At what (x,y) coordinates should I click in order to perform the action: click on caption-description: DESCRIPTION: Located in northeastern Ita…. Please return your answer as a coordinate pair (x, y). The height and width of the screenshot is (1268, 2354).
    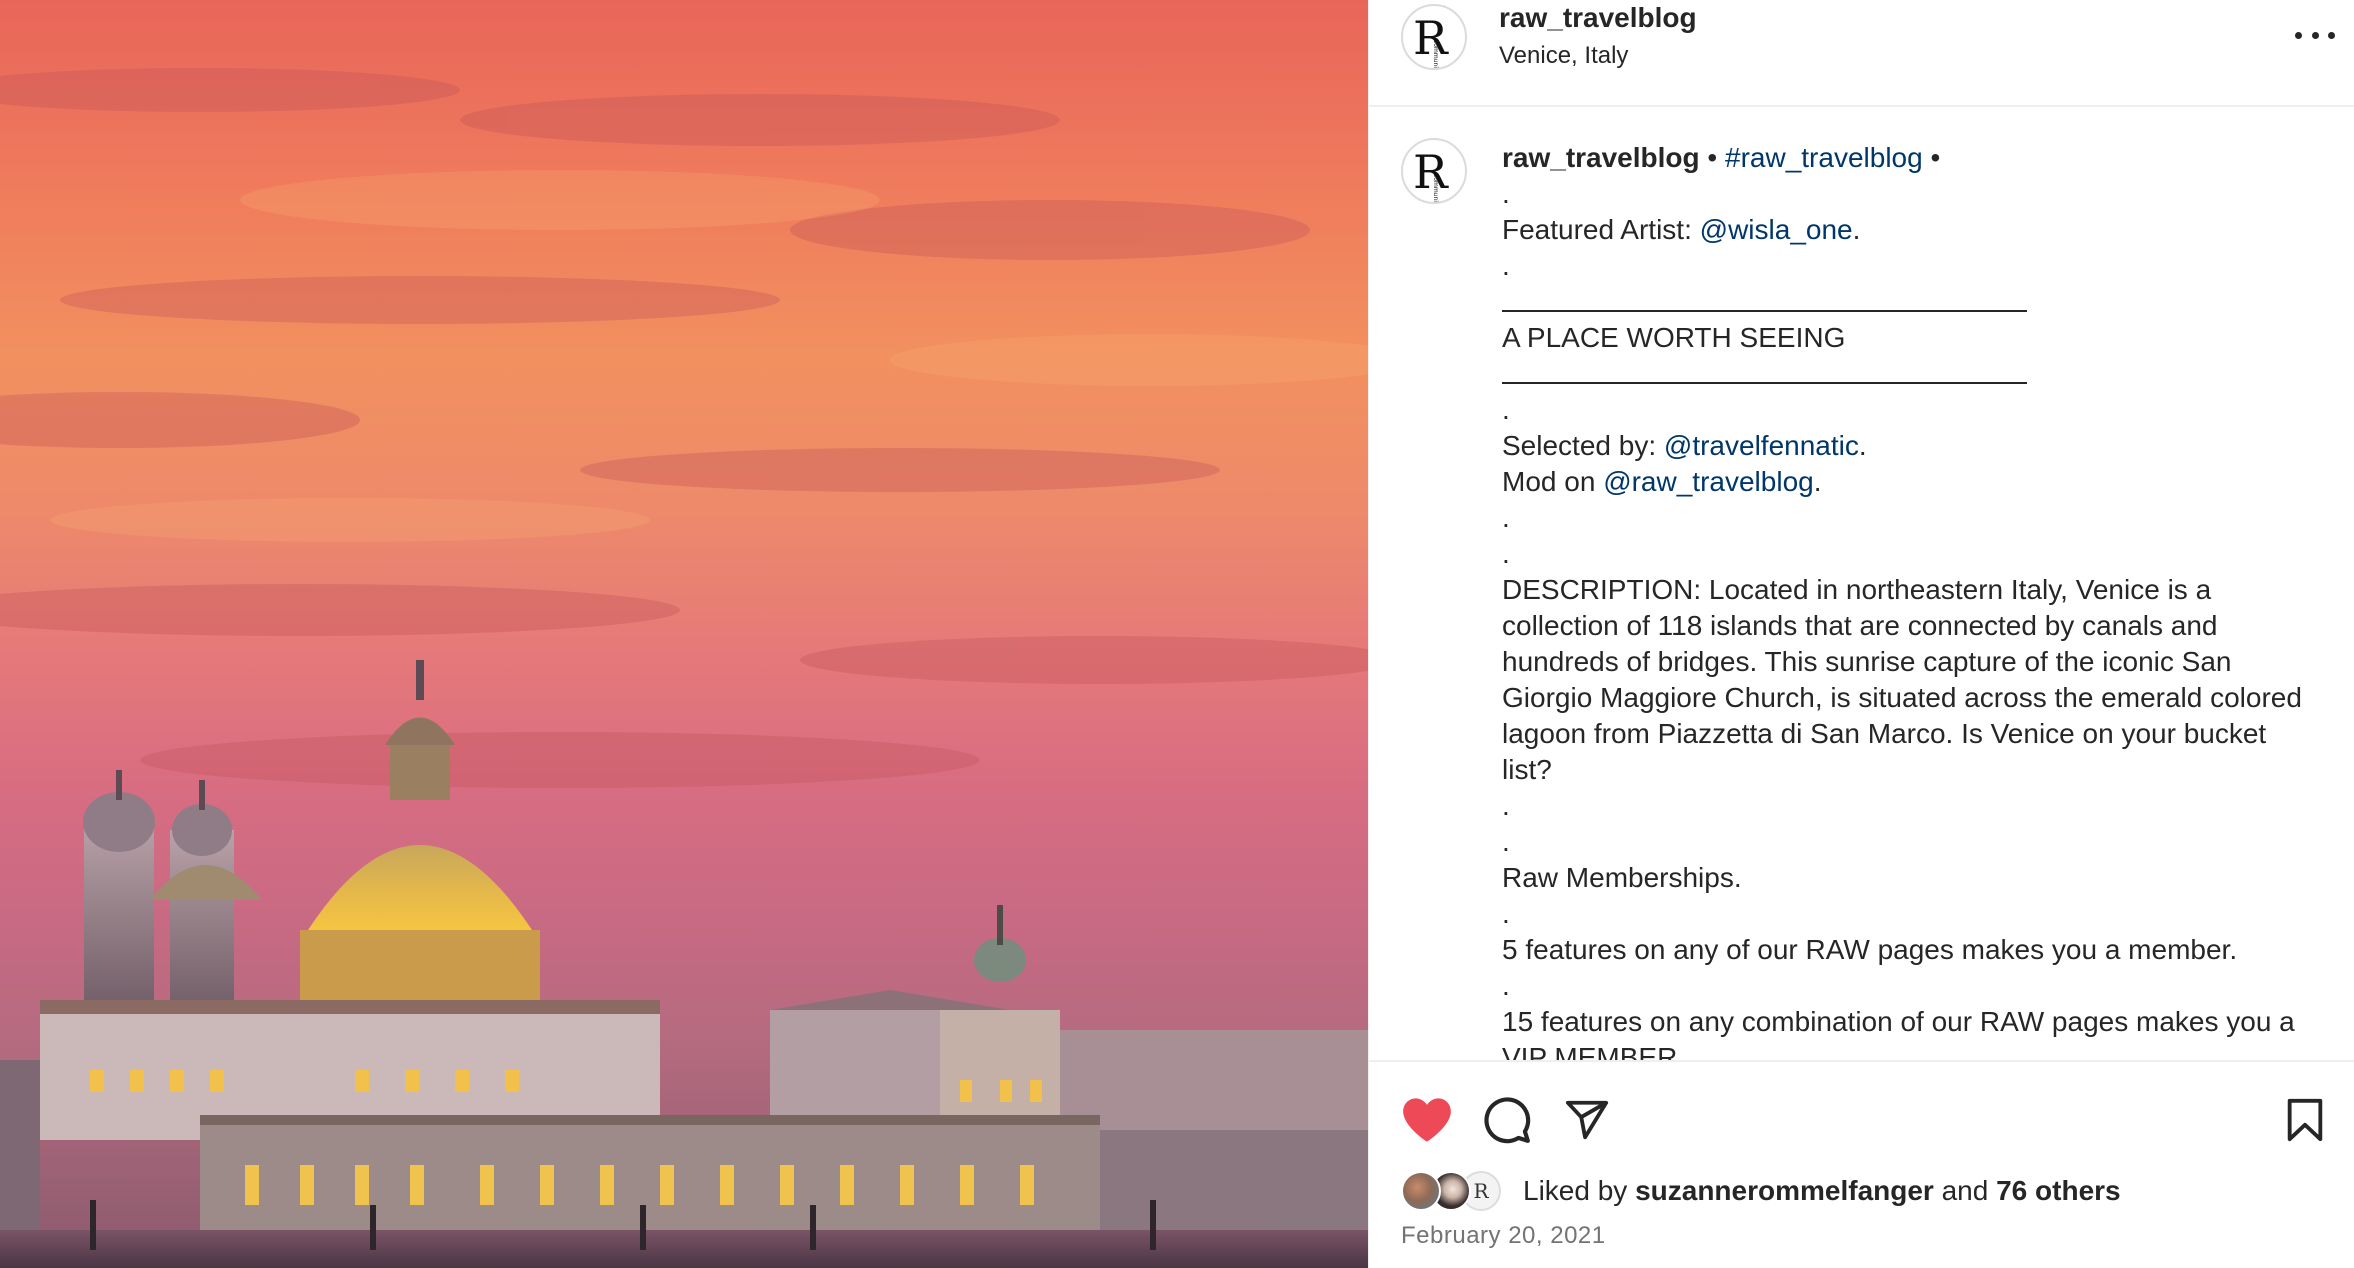
    Looking at the image, I should click on (1902, 679).